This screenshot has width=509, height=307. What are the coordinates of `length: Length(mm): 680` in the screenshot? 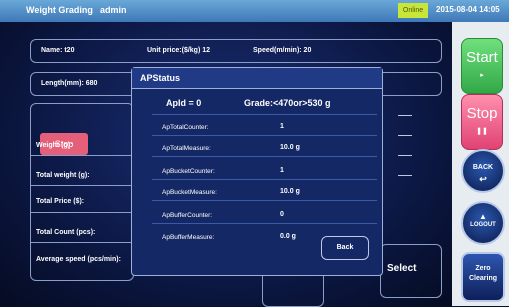 It's located at (69, 83).